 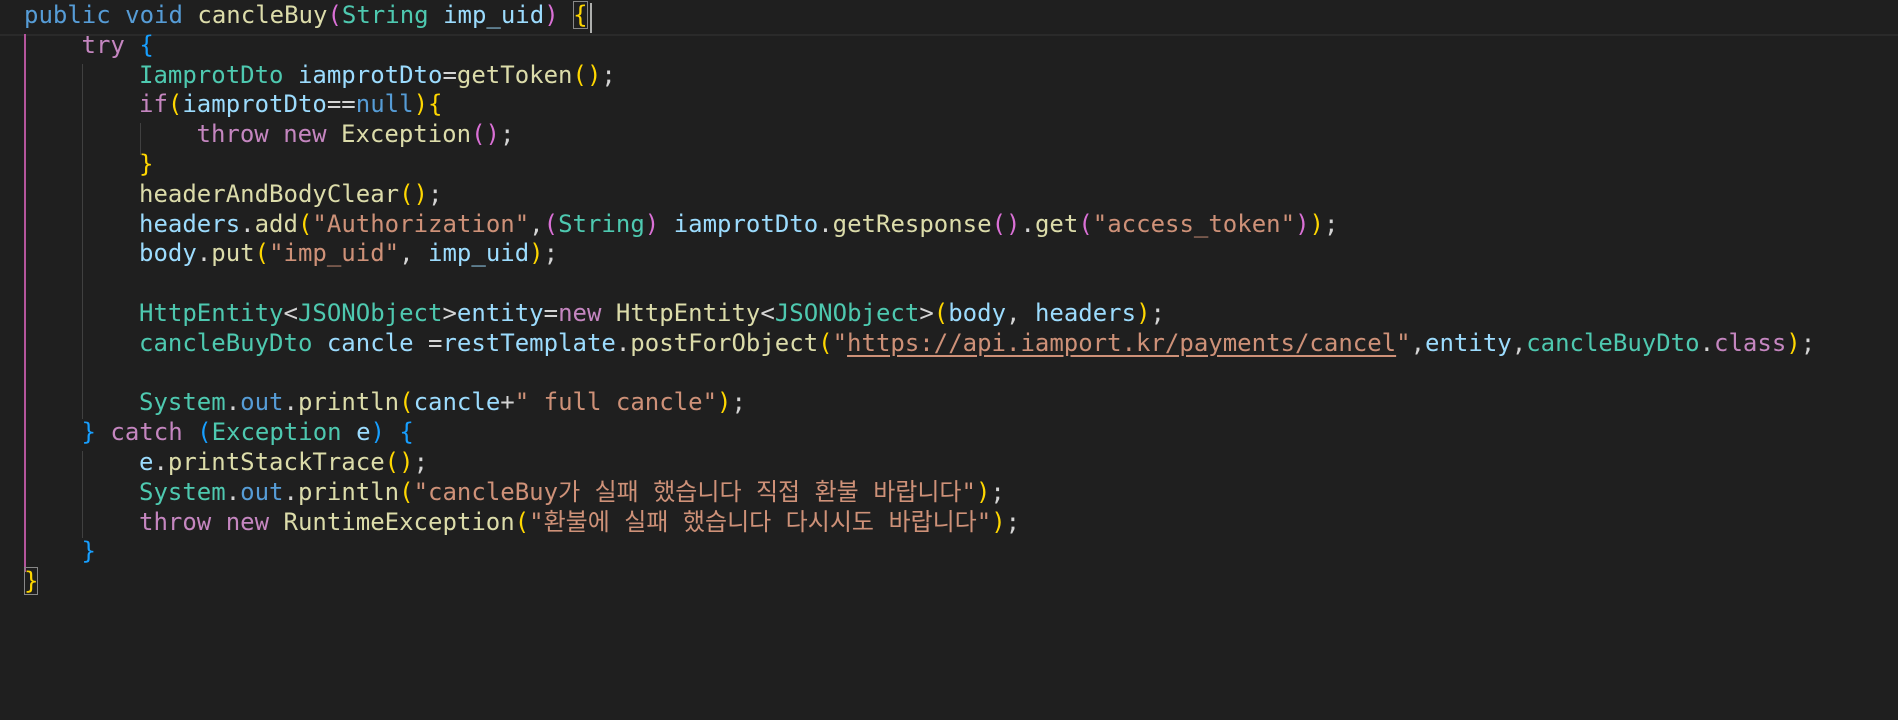 I want to click on code-token: ==, so click(x=341, y=104).